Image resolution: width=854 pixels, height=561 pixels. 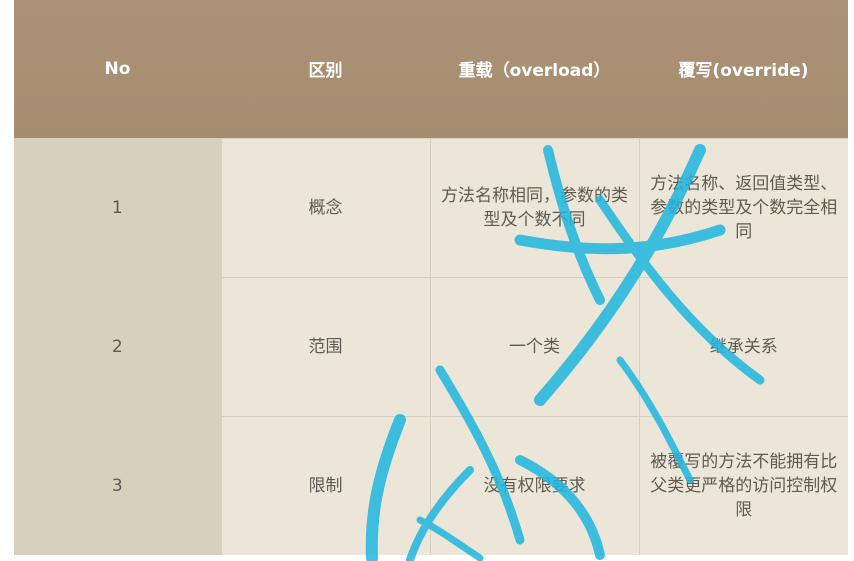 I want to click on cell-override: 方法名称、返回值类型、参数的类型及个数完全相同, so click(x=743, y=207).